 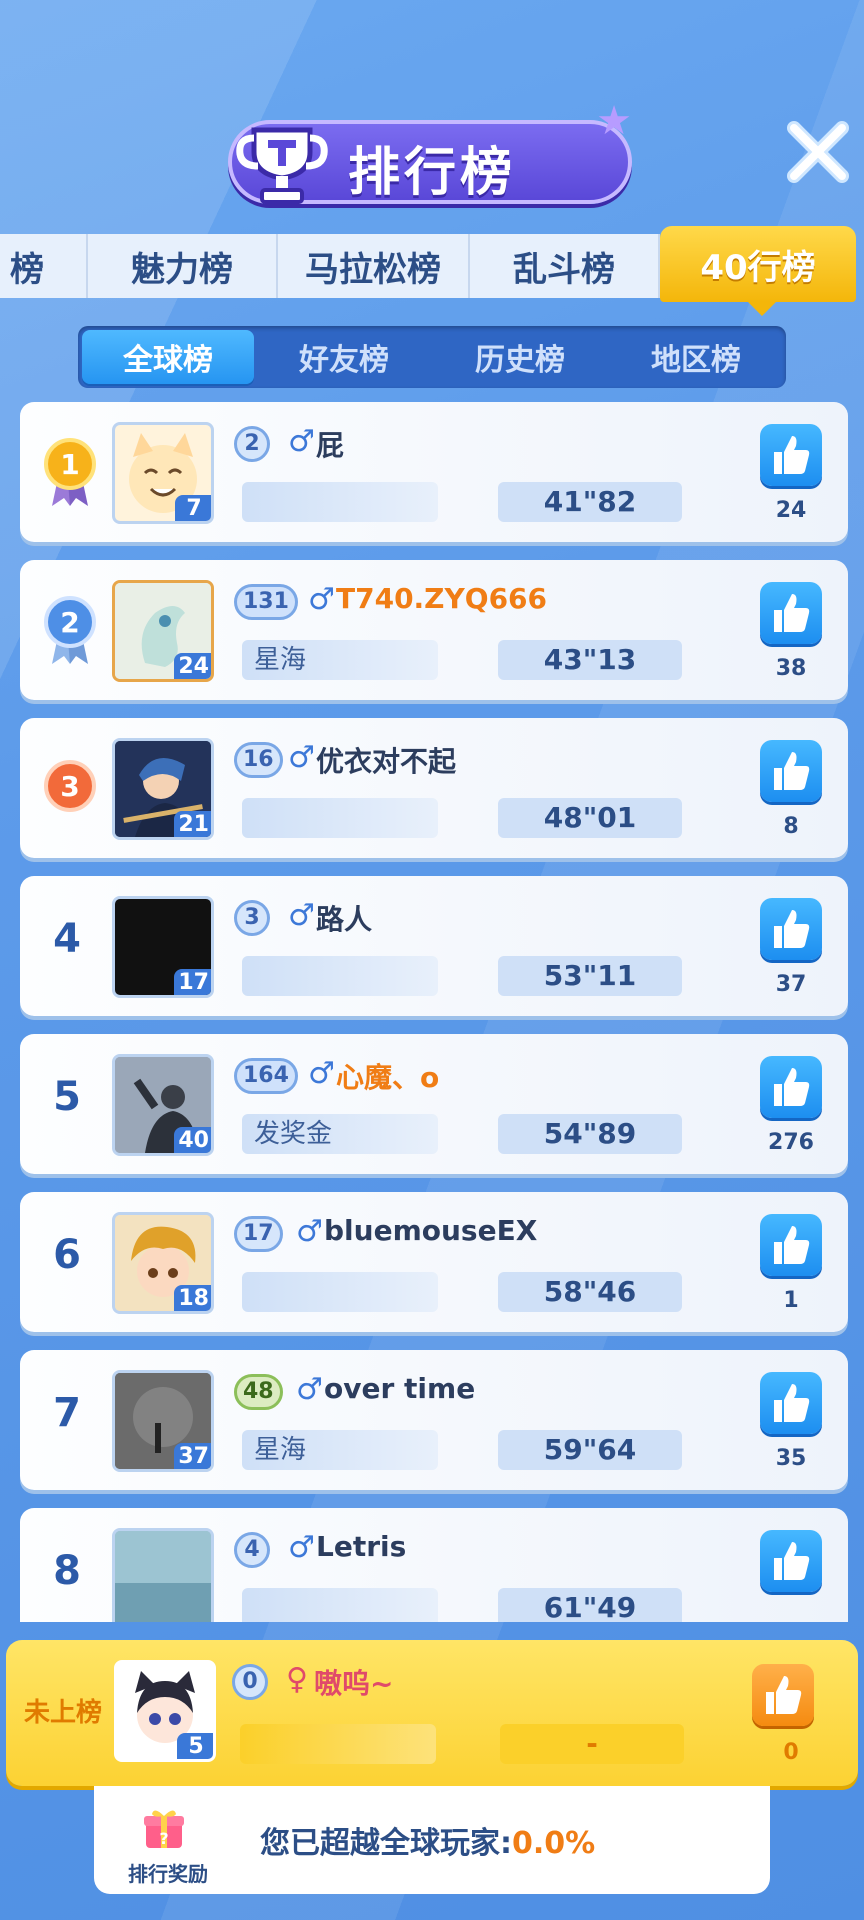 What do you see at coordinates (590, 1292) in the screenshot?
I see `record-time: 58"46` at bounding box center [590, 1292].